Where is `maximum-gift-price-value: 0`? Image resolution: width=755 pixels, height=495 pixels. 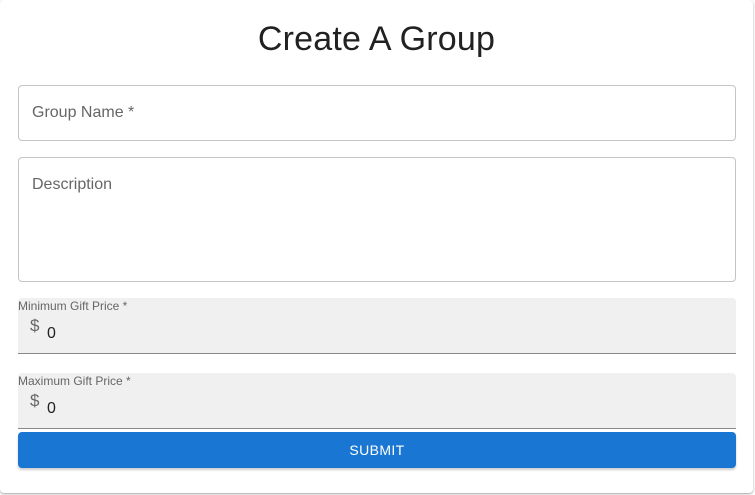 maximum-gift-price-value: 0 is located at coordinates (51, 408).